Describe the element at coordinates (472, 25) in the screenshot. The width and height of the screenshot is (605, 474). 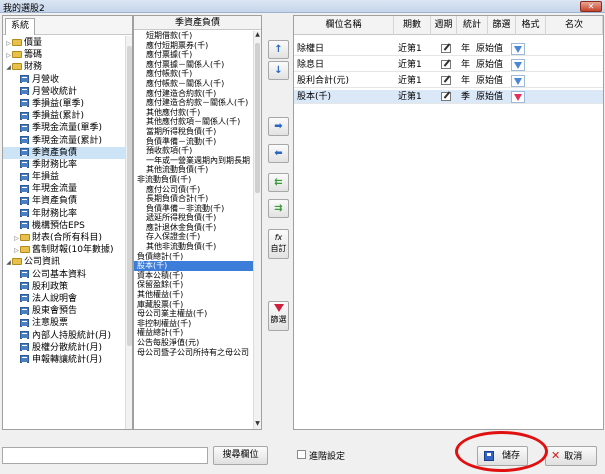
I see `grid-column-header: 統計` at that location.